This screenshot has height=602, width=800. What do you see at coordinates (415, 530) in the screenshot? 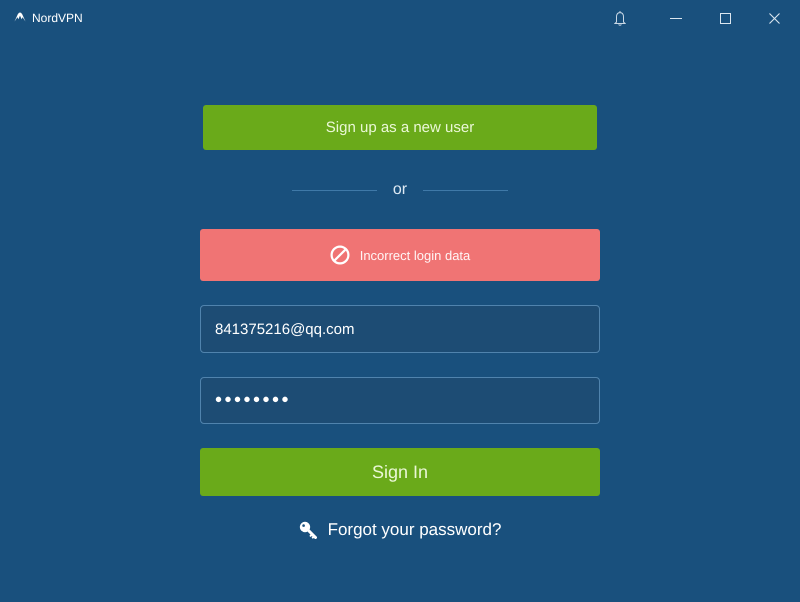
I see `forgot-password-link: Forgot your password?` at bounding box center [415, 530].